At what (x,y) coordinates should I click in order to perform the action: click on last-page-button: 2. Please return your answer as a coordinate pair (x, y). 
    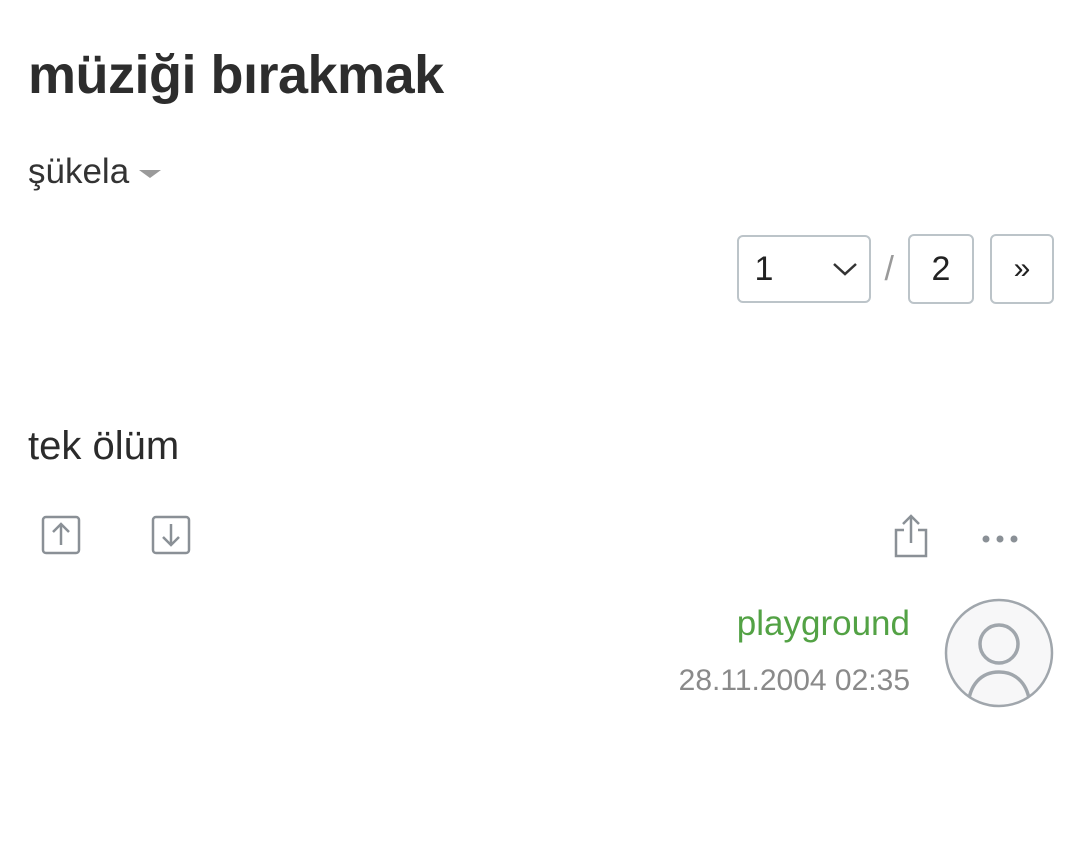
    Looking at the image, I should click on (941, 269).